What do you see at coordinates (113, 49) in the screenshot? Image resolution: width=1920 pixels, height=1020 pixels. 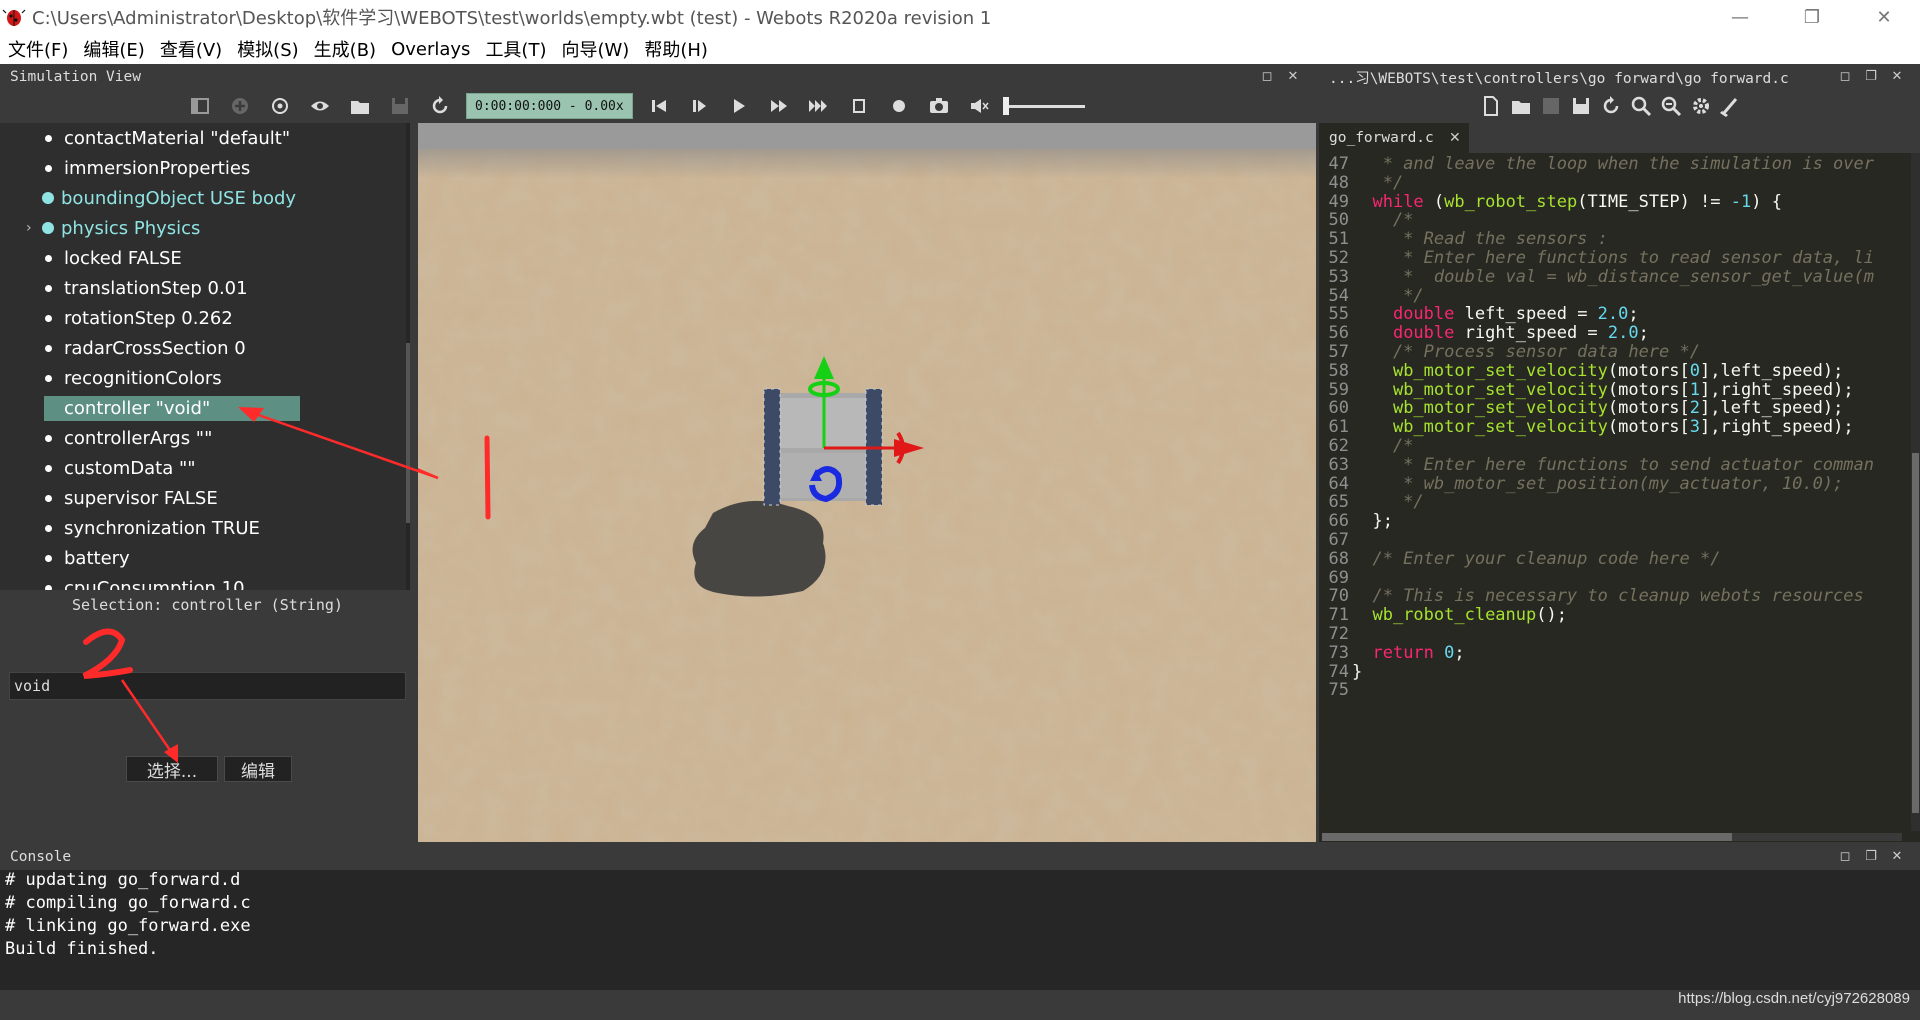 I see `menu-edit: 编辑(E)` at bounding box center [113, 49].